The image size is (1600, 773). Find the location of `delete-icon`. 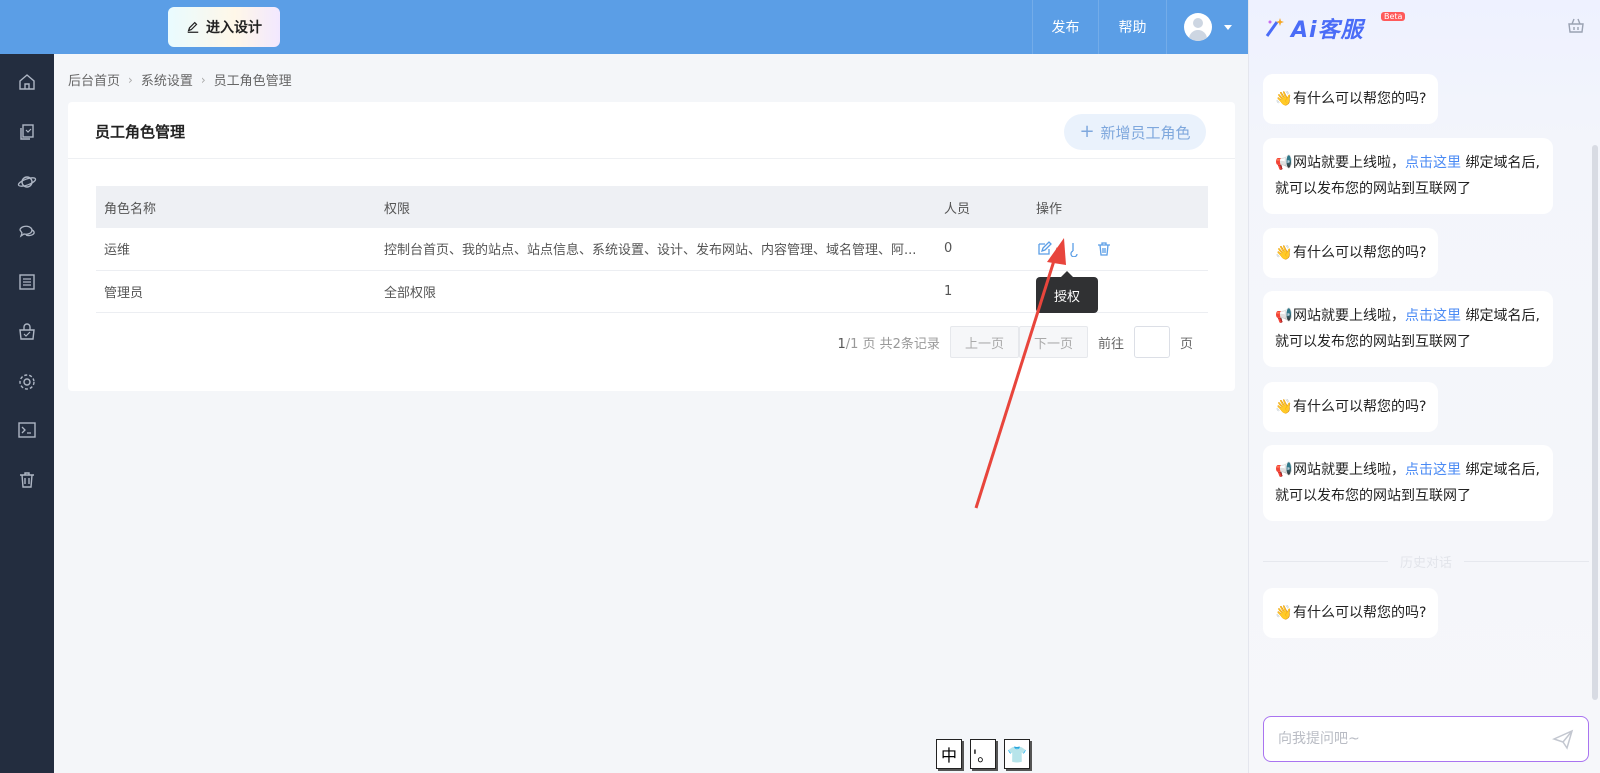

delete-icon is located at coordinates (1104, 249).